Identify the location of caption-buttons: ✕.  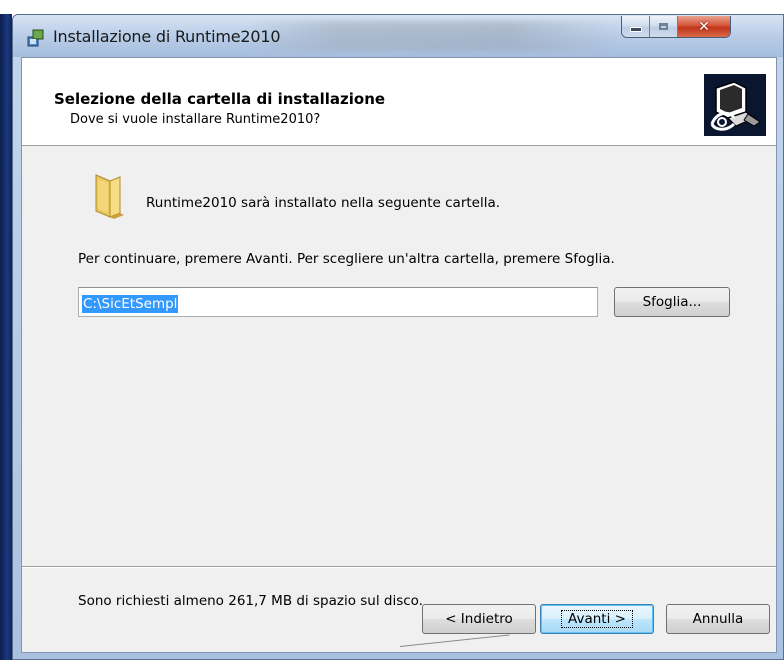
(676, 27).